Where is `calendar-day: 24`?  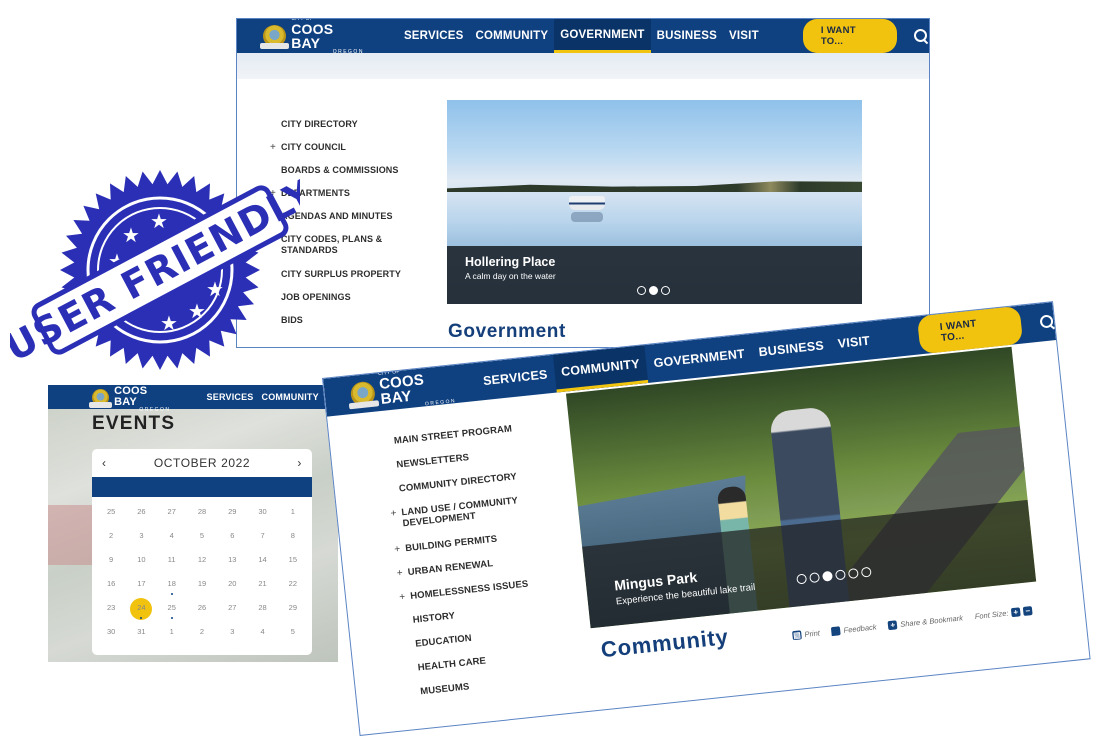
calendar-day: 24 is located at coordinates (141, 609).